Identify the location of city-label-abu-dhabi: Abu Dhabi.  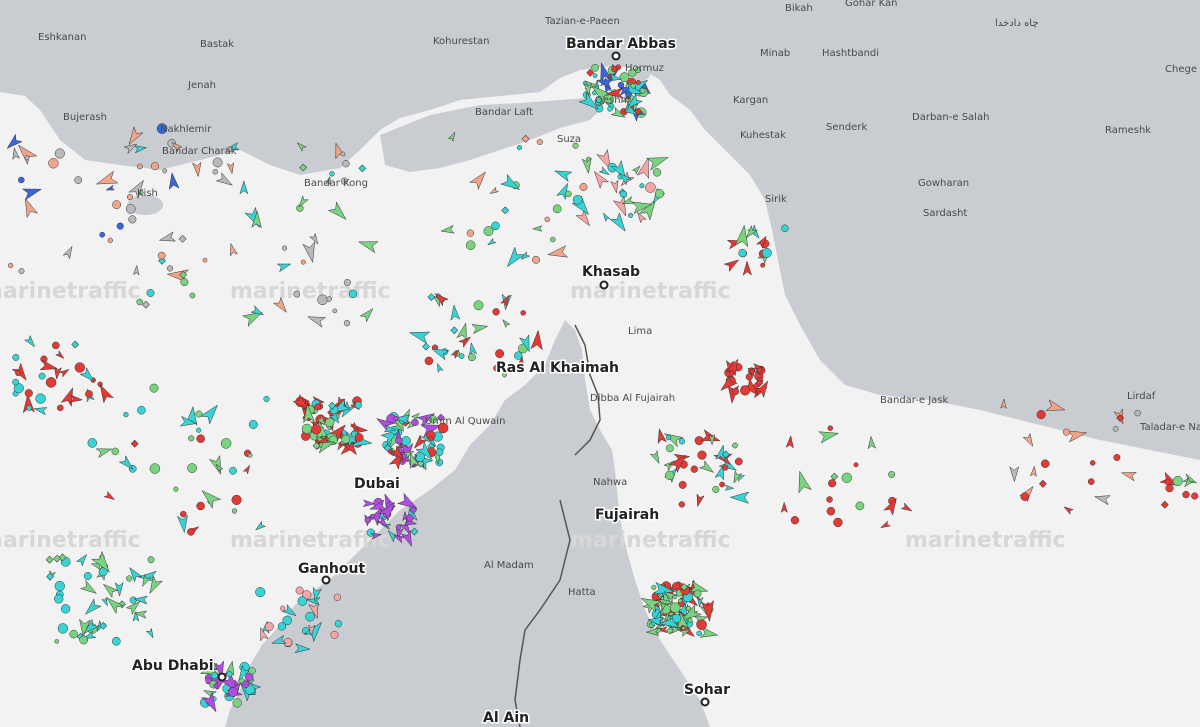
(173, 666).